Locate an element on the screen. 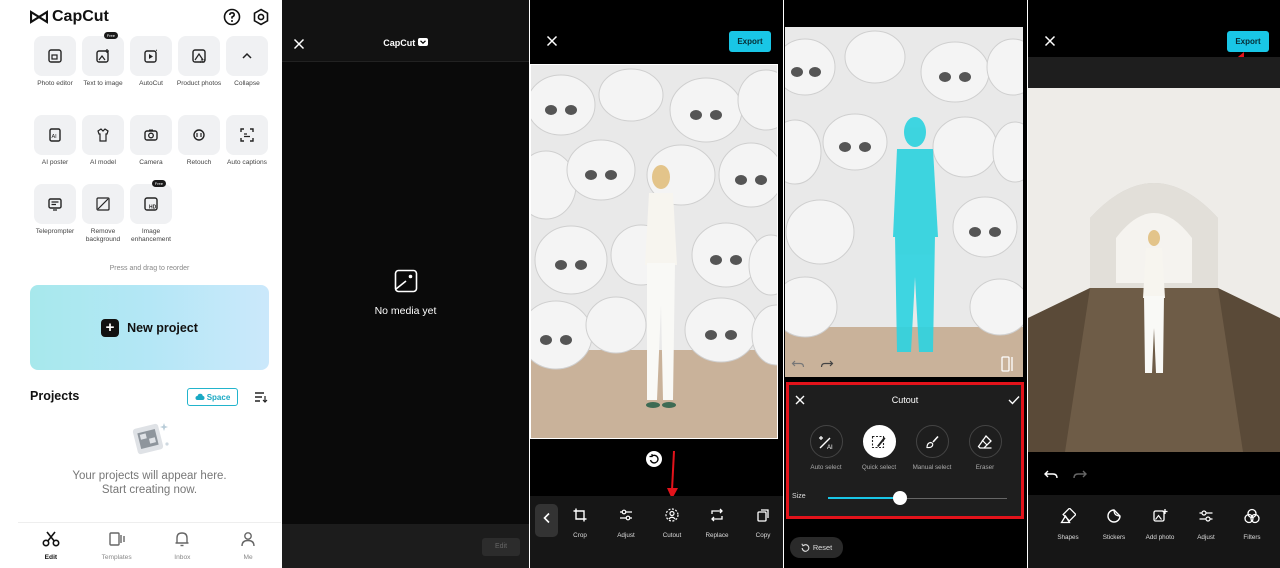  tab-inbox: Inbox is located at coordinates (183, 545).